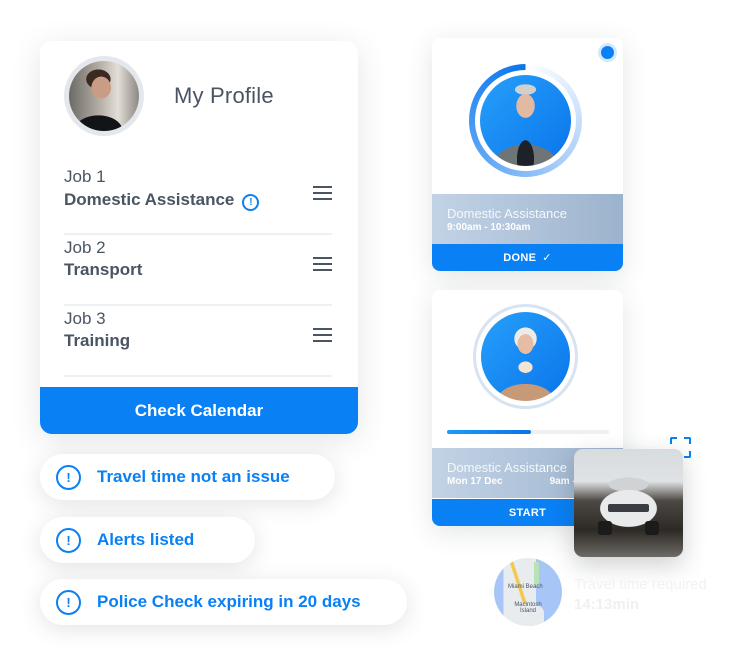 This screenshot has width=748, height=654. I want to click on job-item: Job 3 Training, so click(198, 341).